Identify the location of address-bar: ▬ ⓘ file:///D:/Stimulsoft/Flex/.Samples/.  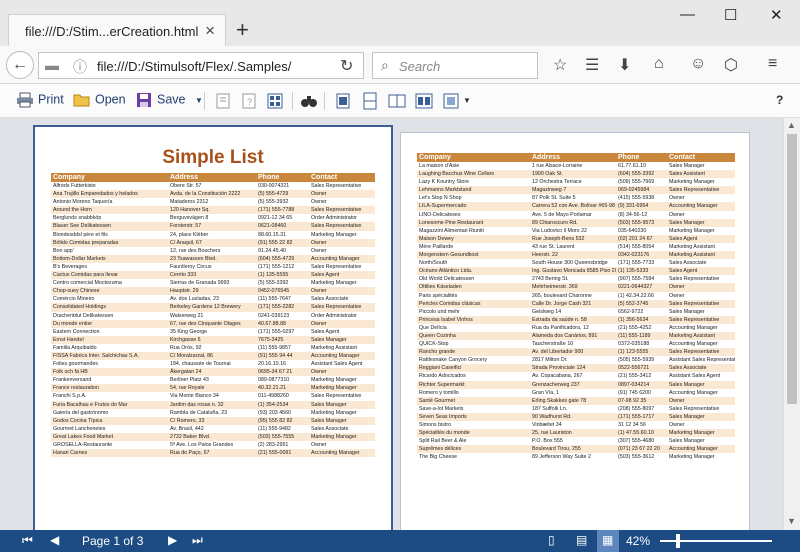
(201, 65).